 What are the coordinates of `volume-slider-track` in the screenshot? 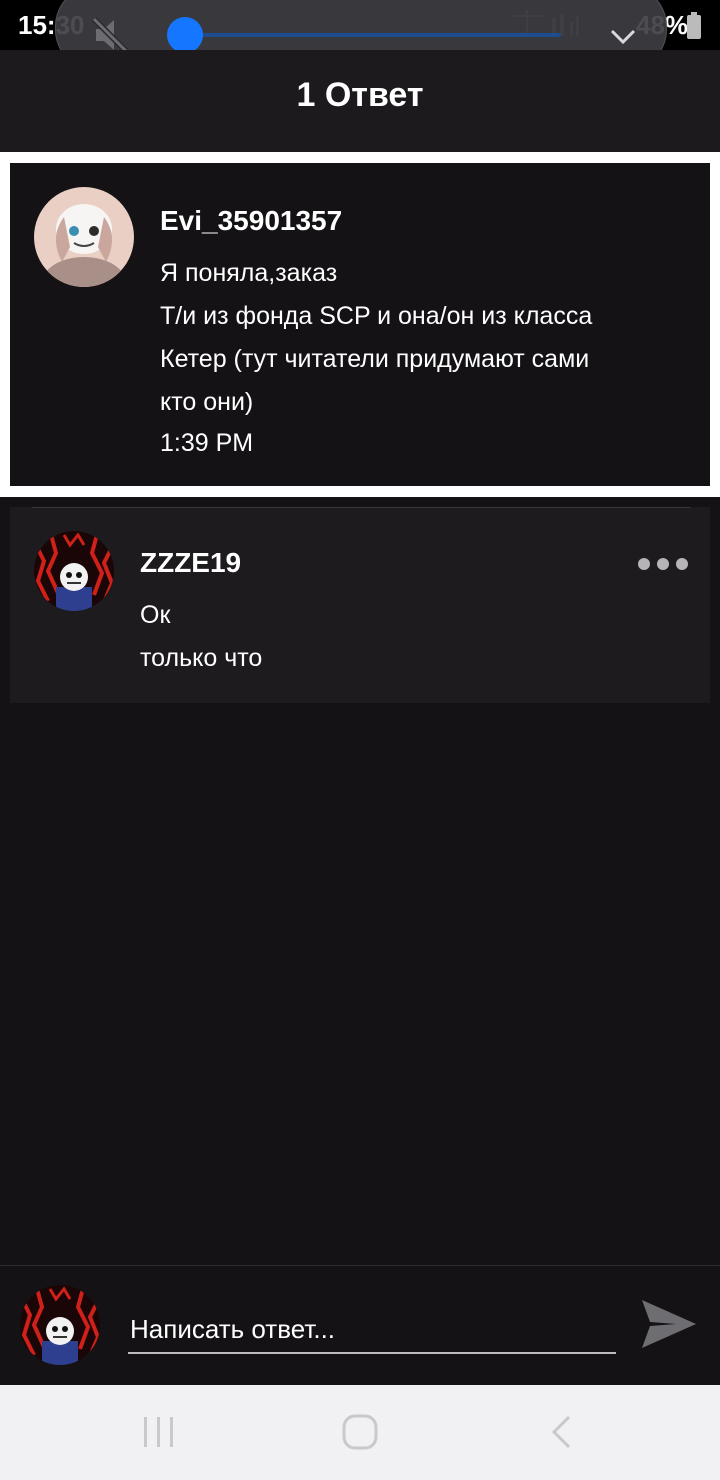 It's located at (365, 35).